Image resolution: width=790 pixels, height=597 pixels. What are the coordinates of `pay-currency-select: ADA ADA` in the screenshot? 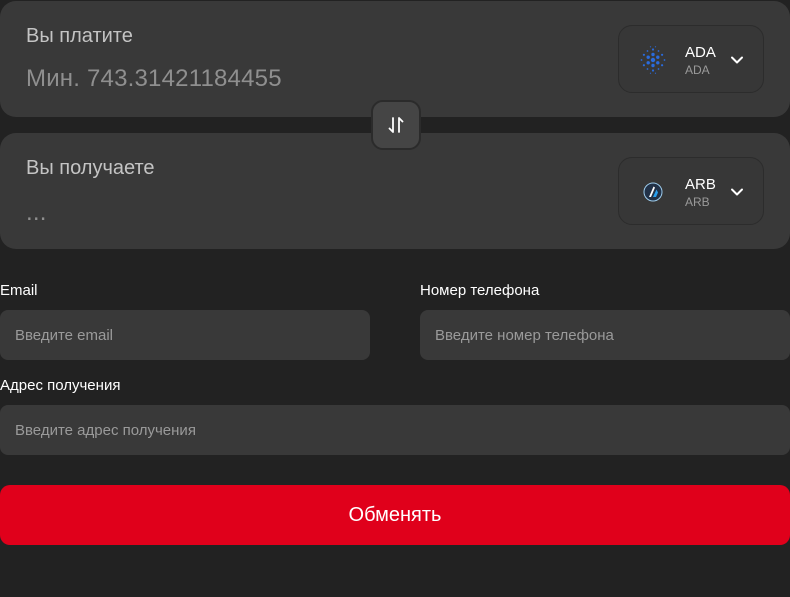 It's located at (691, 59).